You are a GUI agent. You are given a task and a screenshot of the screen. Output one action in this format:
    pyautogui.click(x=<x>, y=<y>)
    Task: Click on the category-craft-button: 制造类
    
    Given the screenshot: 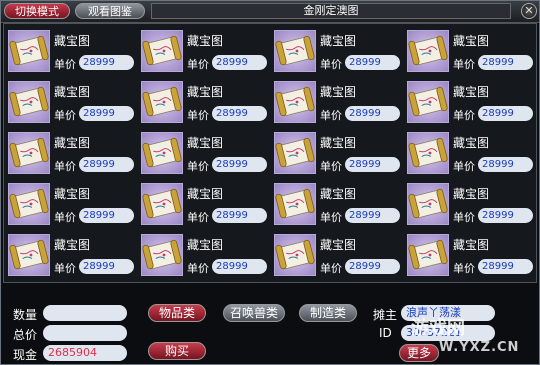 What is the action you would take?
    pyautogui.click(x=328, y=313)
    